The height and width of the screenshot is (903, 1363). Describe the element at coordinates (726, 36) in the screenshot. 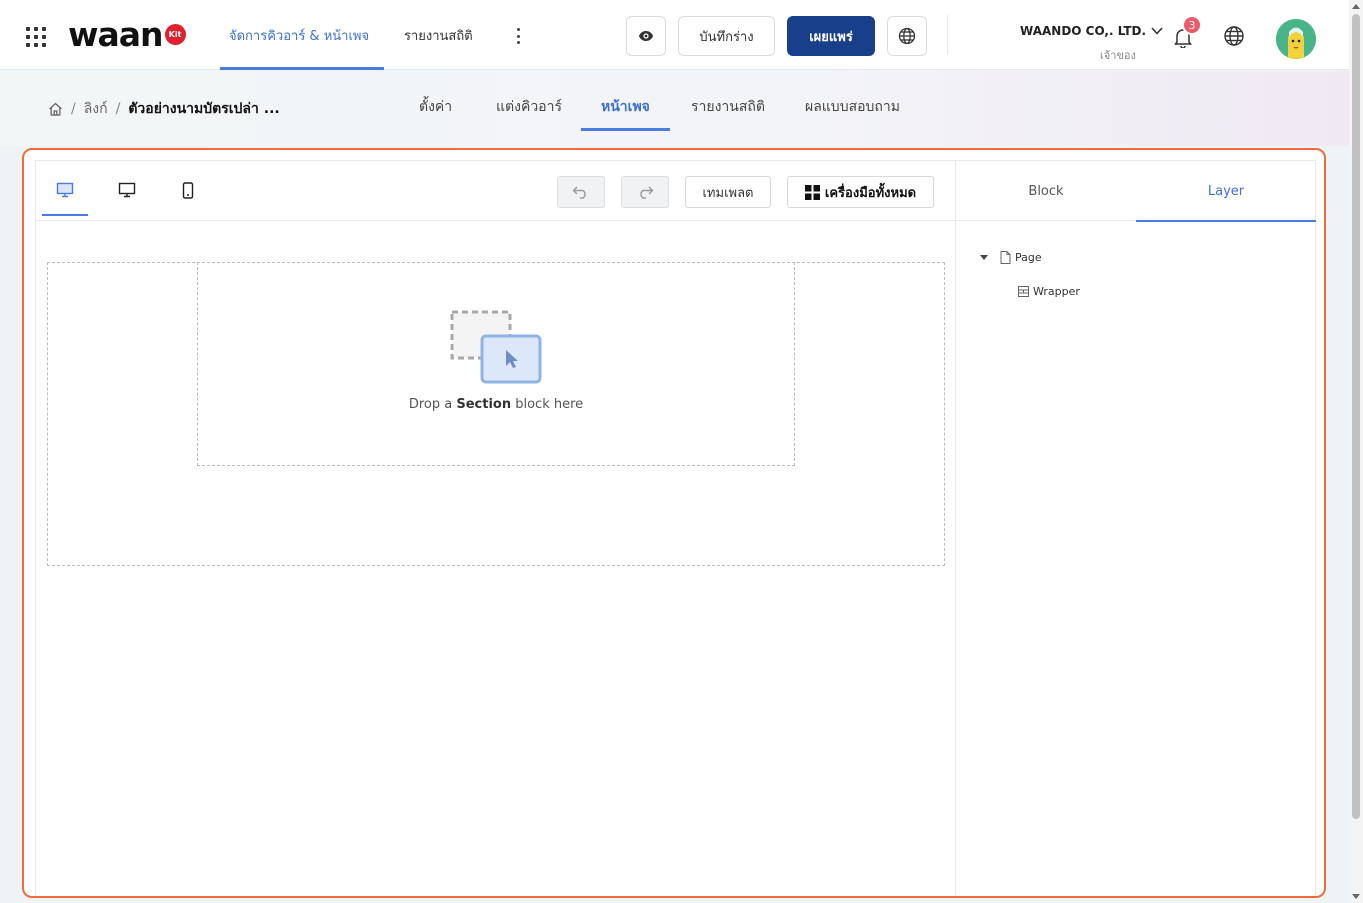

I see `save-draft-button: บันทึกร่าง` at that location.